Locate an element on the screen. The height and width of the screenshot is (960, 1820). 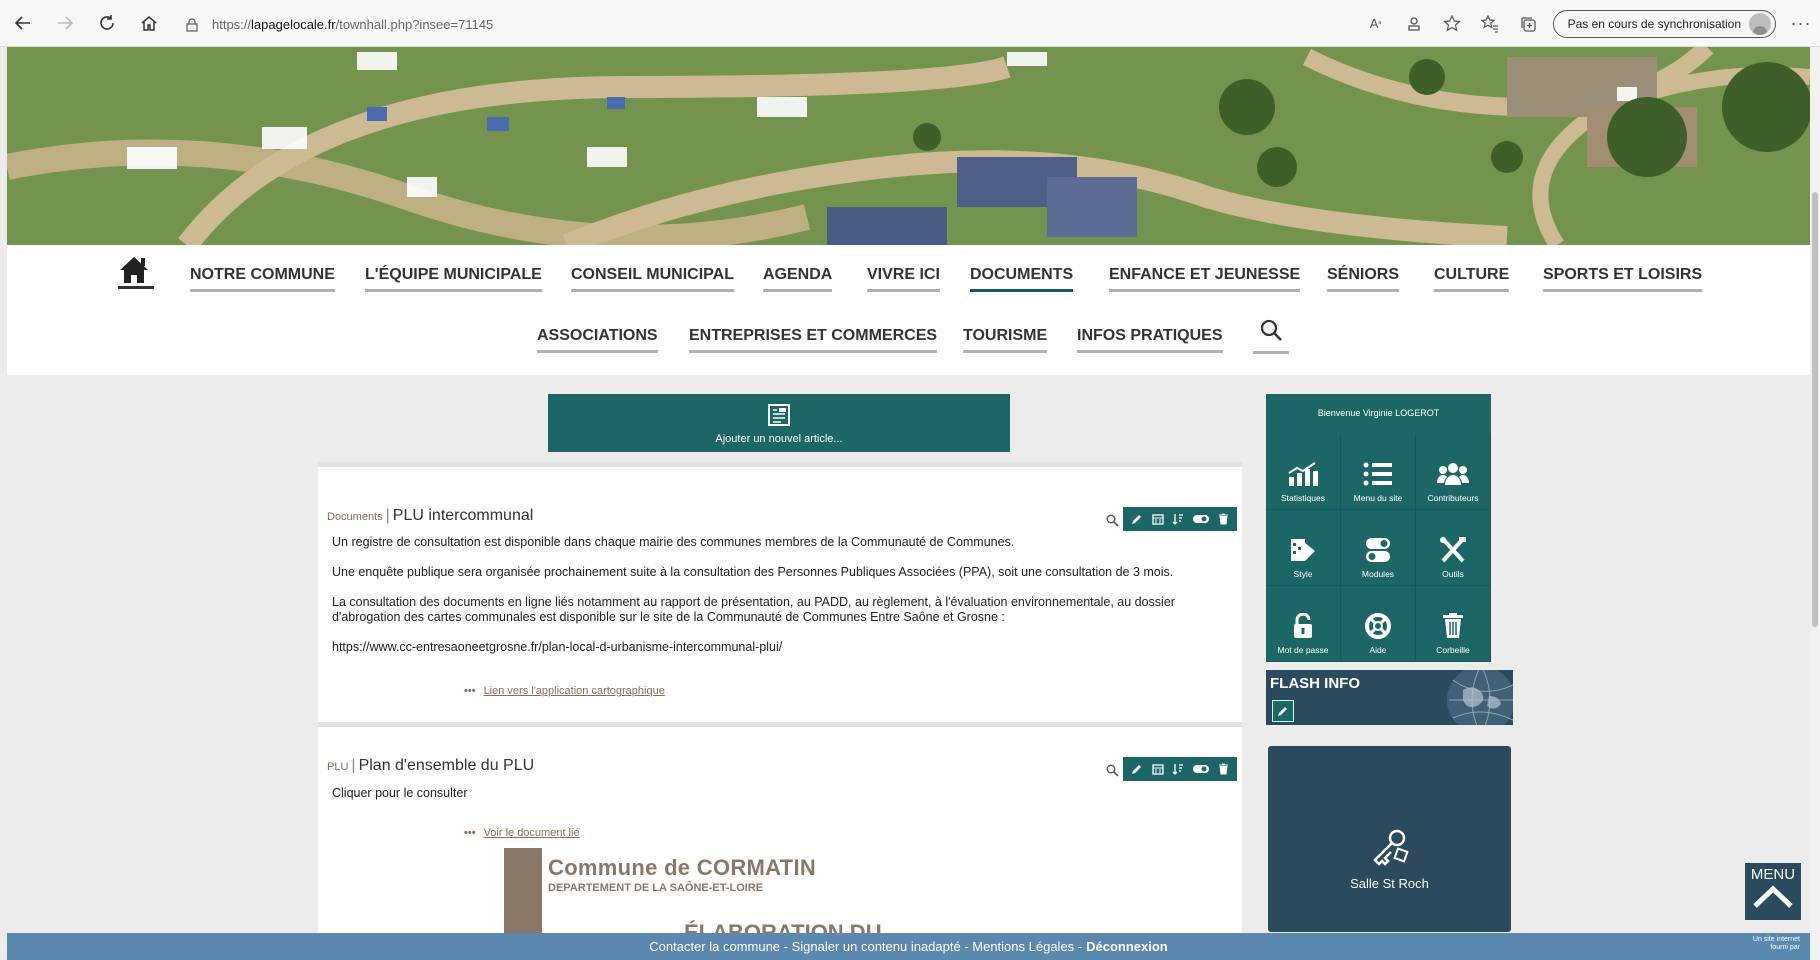
back-icon is located at coordinates (23, 23).